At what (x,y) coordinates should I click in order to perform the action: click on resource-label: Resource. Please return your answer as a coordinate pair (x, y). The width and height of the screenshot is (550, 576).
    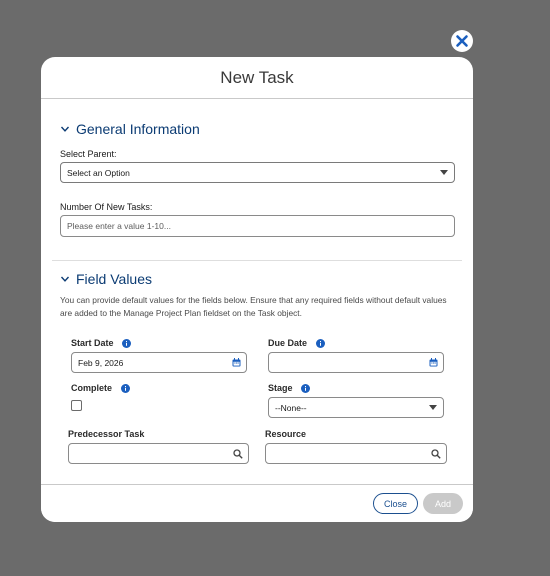
    Looking at the image, I should click on (286, 434).